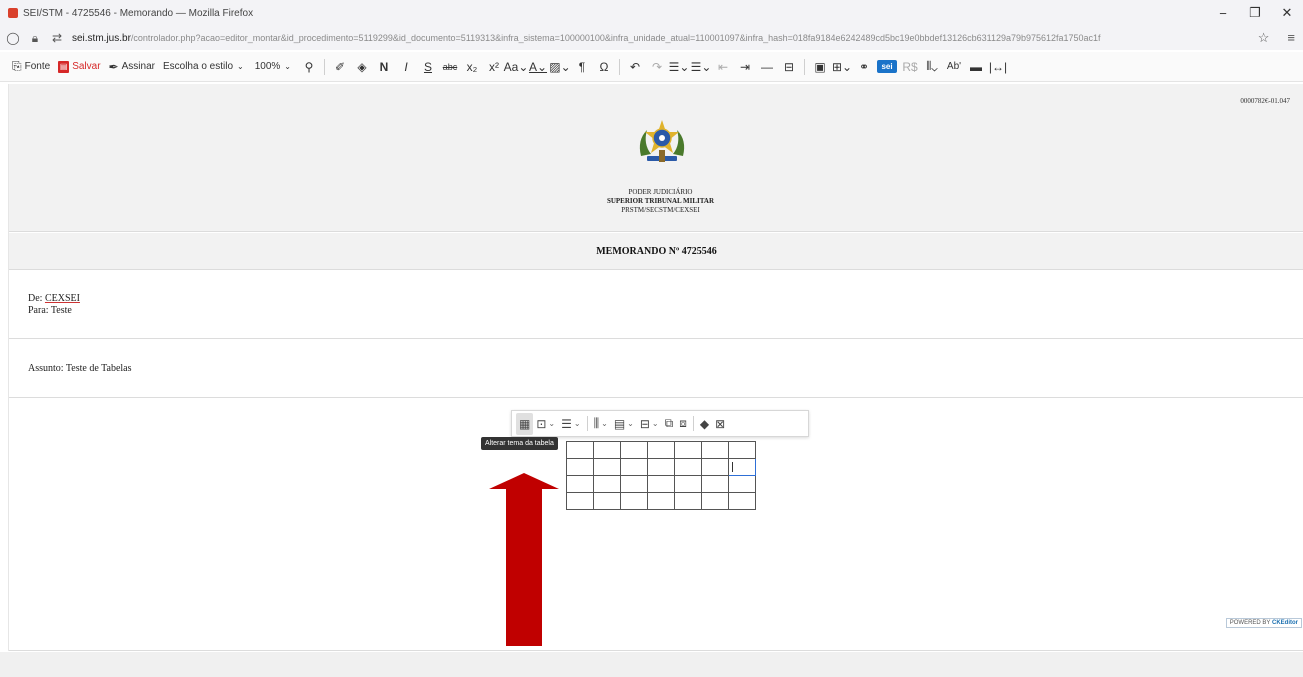 The image size is (1303, 677). Describe the element at coordinates (340, 67) in the screenshot. I see `format-painter-icon: ✐` at that location.